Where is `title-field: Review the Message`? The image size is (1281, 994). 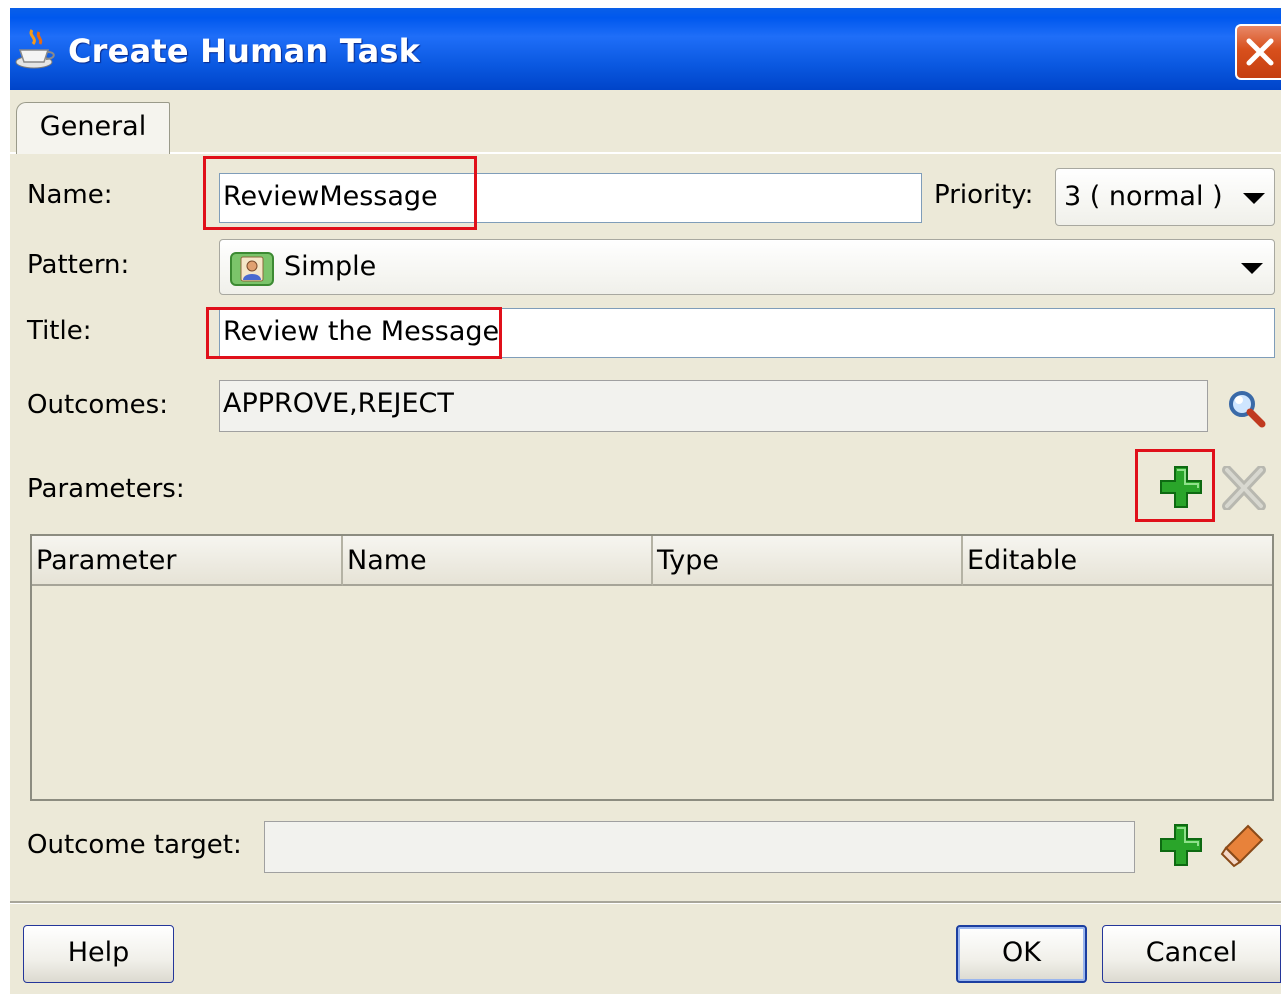 title-field: Review the Message is located at coordinates (747, 333).